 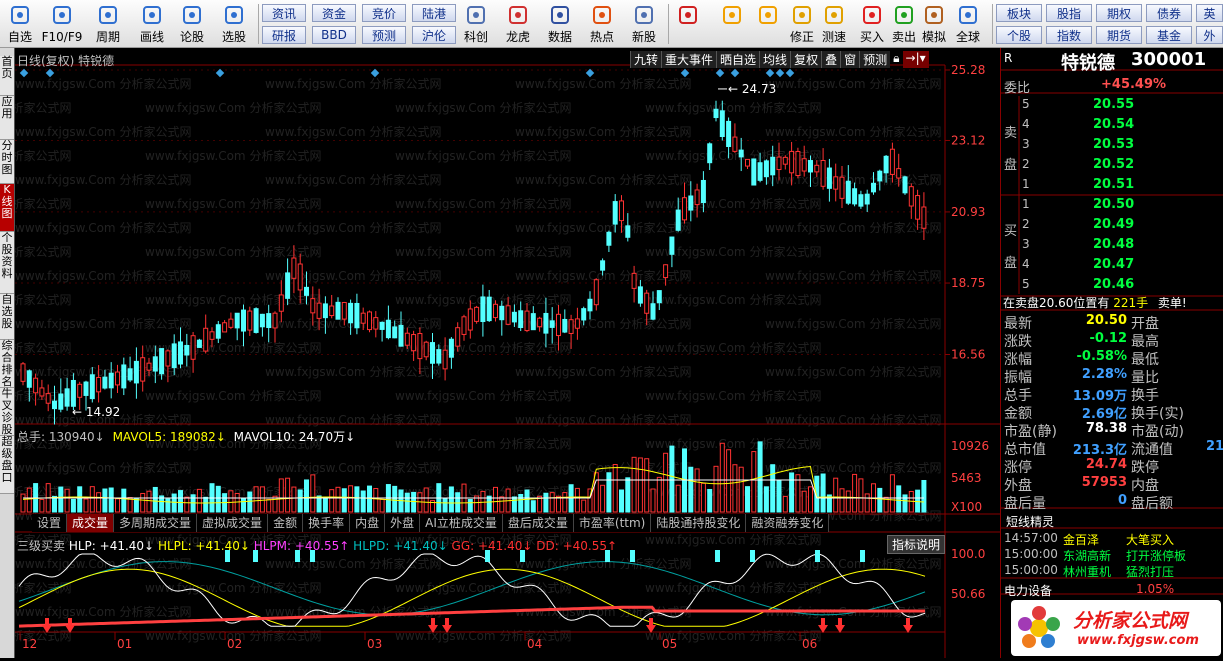 What do you see at coordinates (1209, 35) in the screenshot?
I see `market-button-bottom: 外` at bounding box center [1209, 35].